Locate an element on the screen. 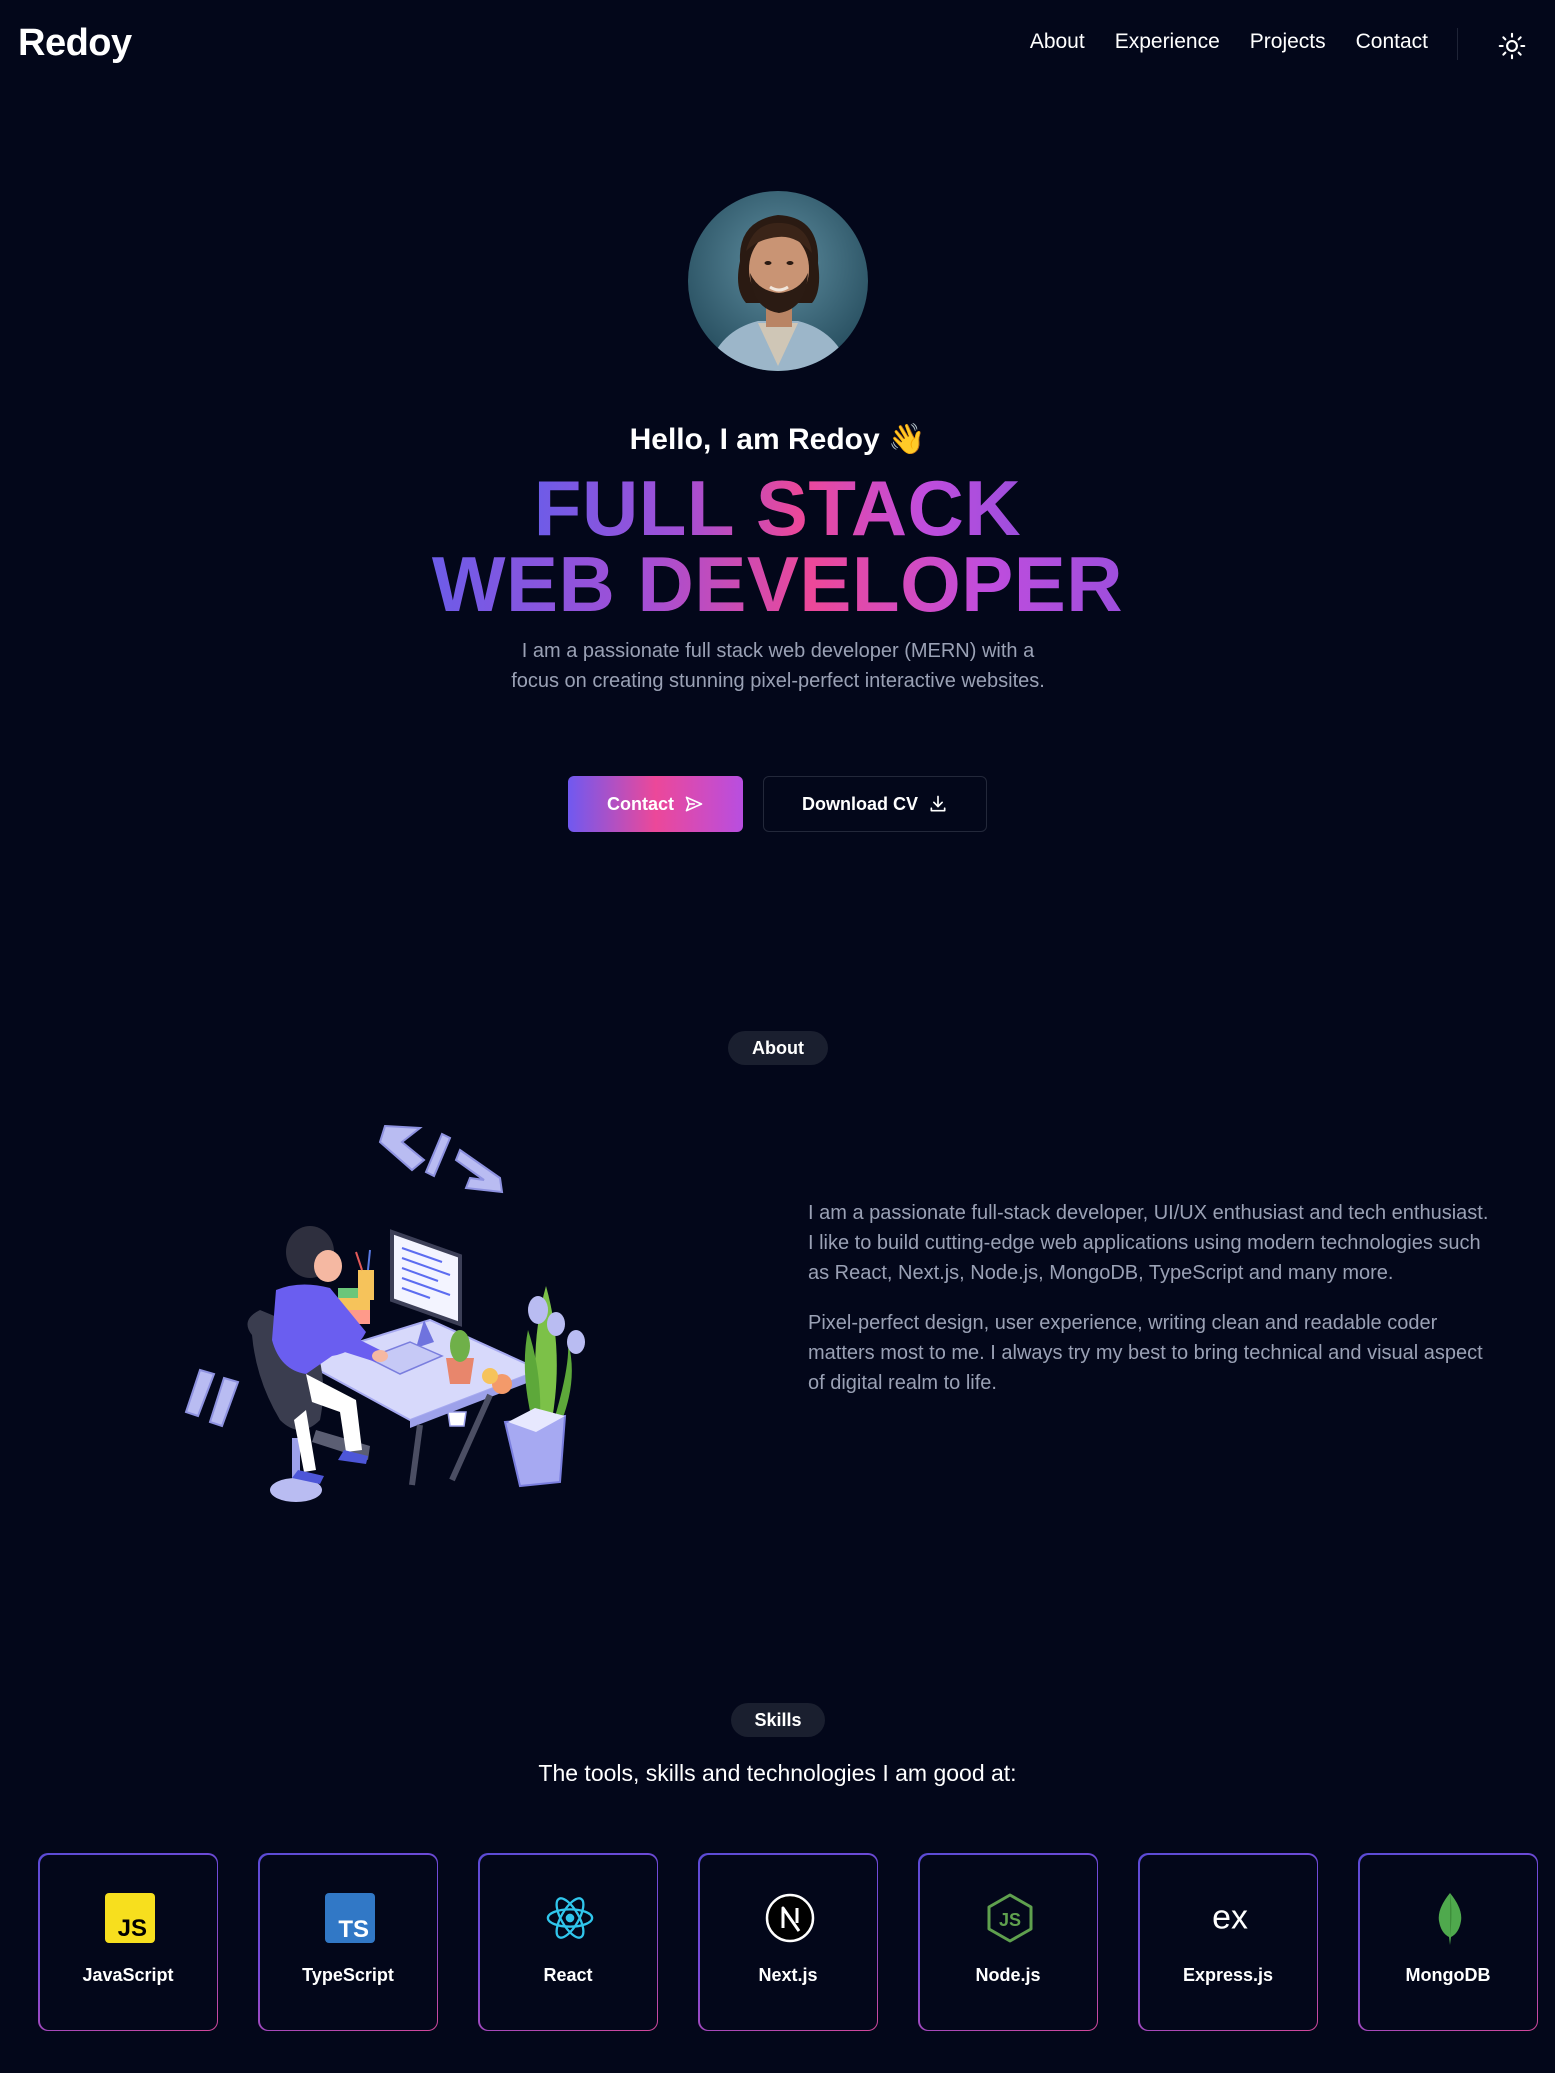 Image resolution: width=1555 pixels, height=2073 pixels. svg-text: ex is located at coordinates (1230, 1917).